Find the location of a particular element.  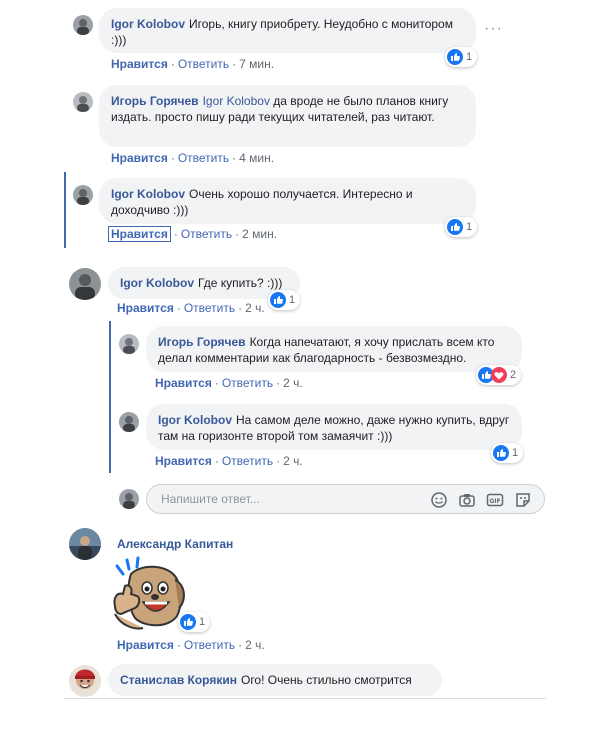

comment-time: 2 мин. is located at coordinates (259, 234).